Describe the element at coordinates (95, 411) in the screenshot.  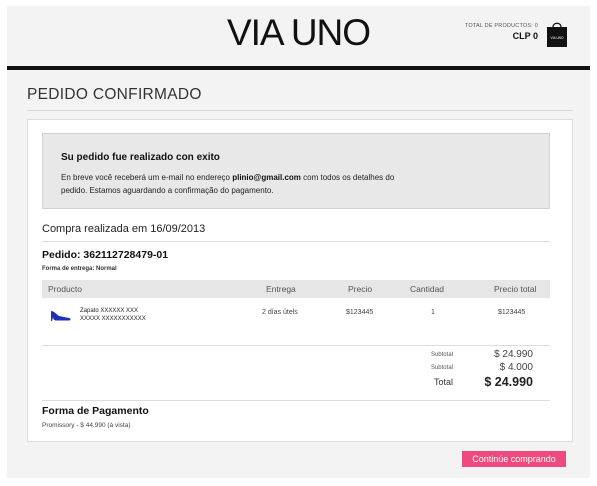
I see `payment-title: Forma de Pagamento` at that location.